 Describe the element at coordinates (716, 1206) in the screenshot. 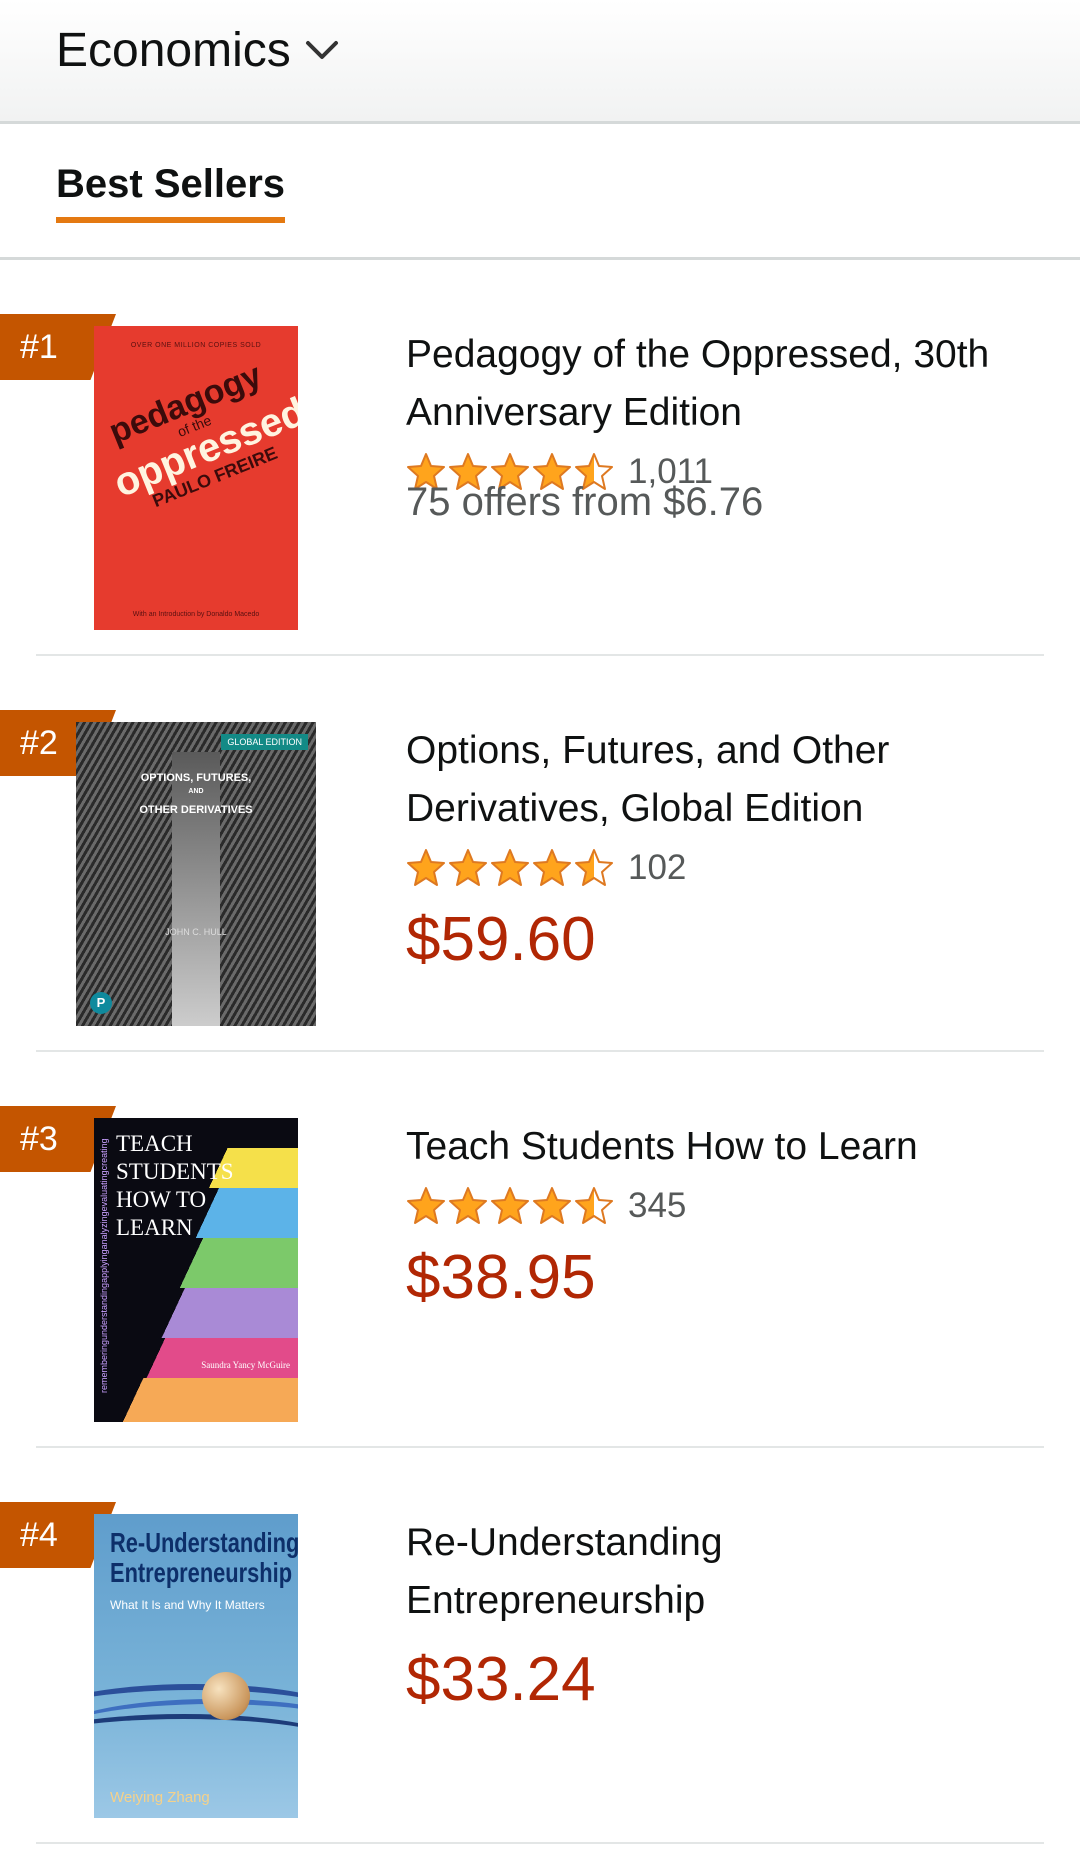

I see `rating-row: 345` at that location.